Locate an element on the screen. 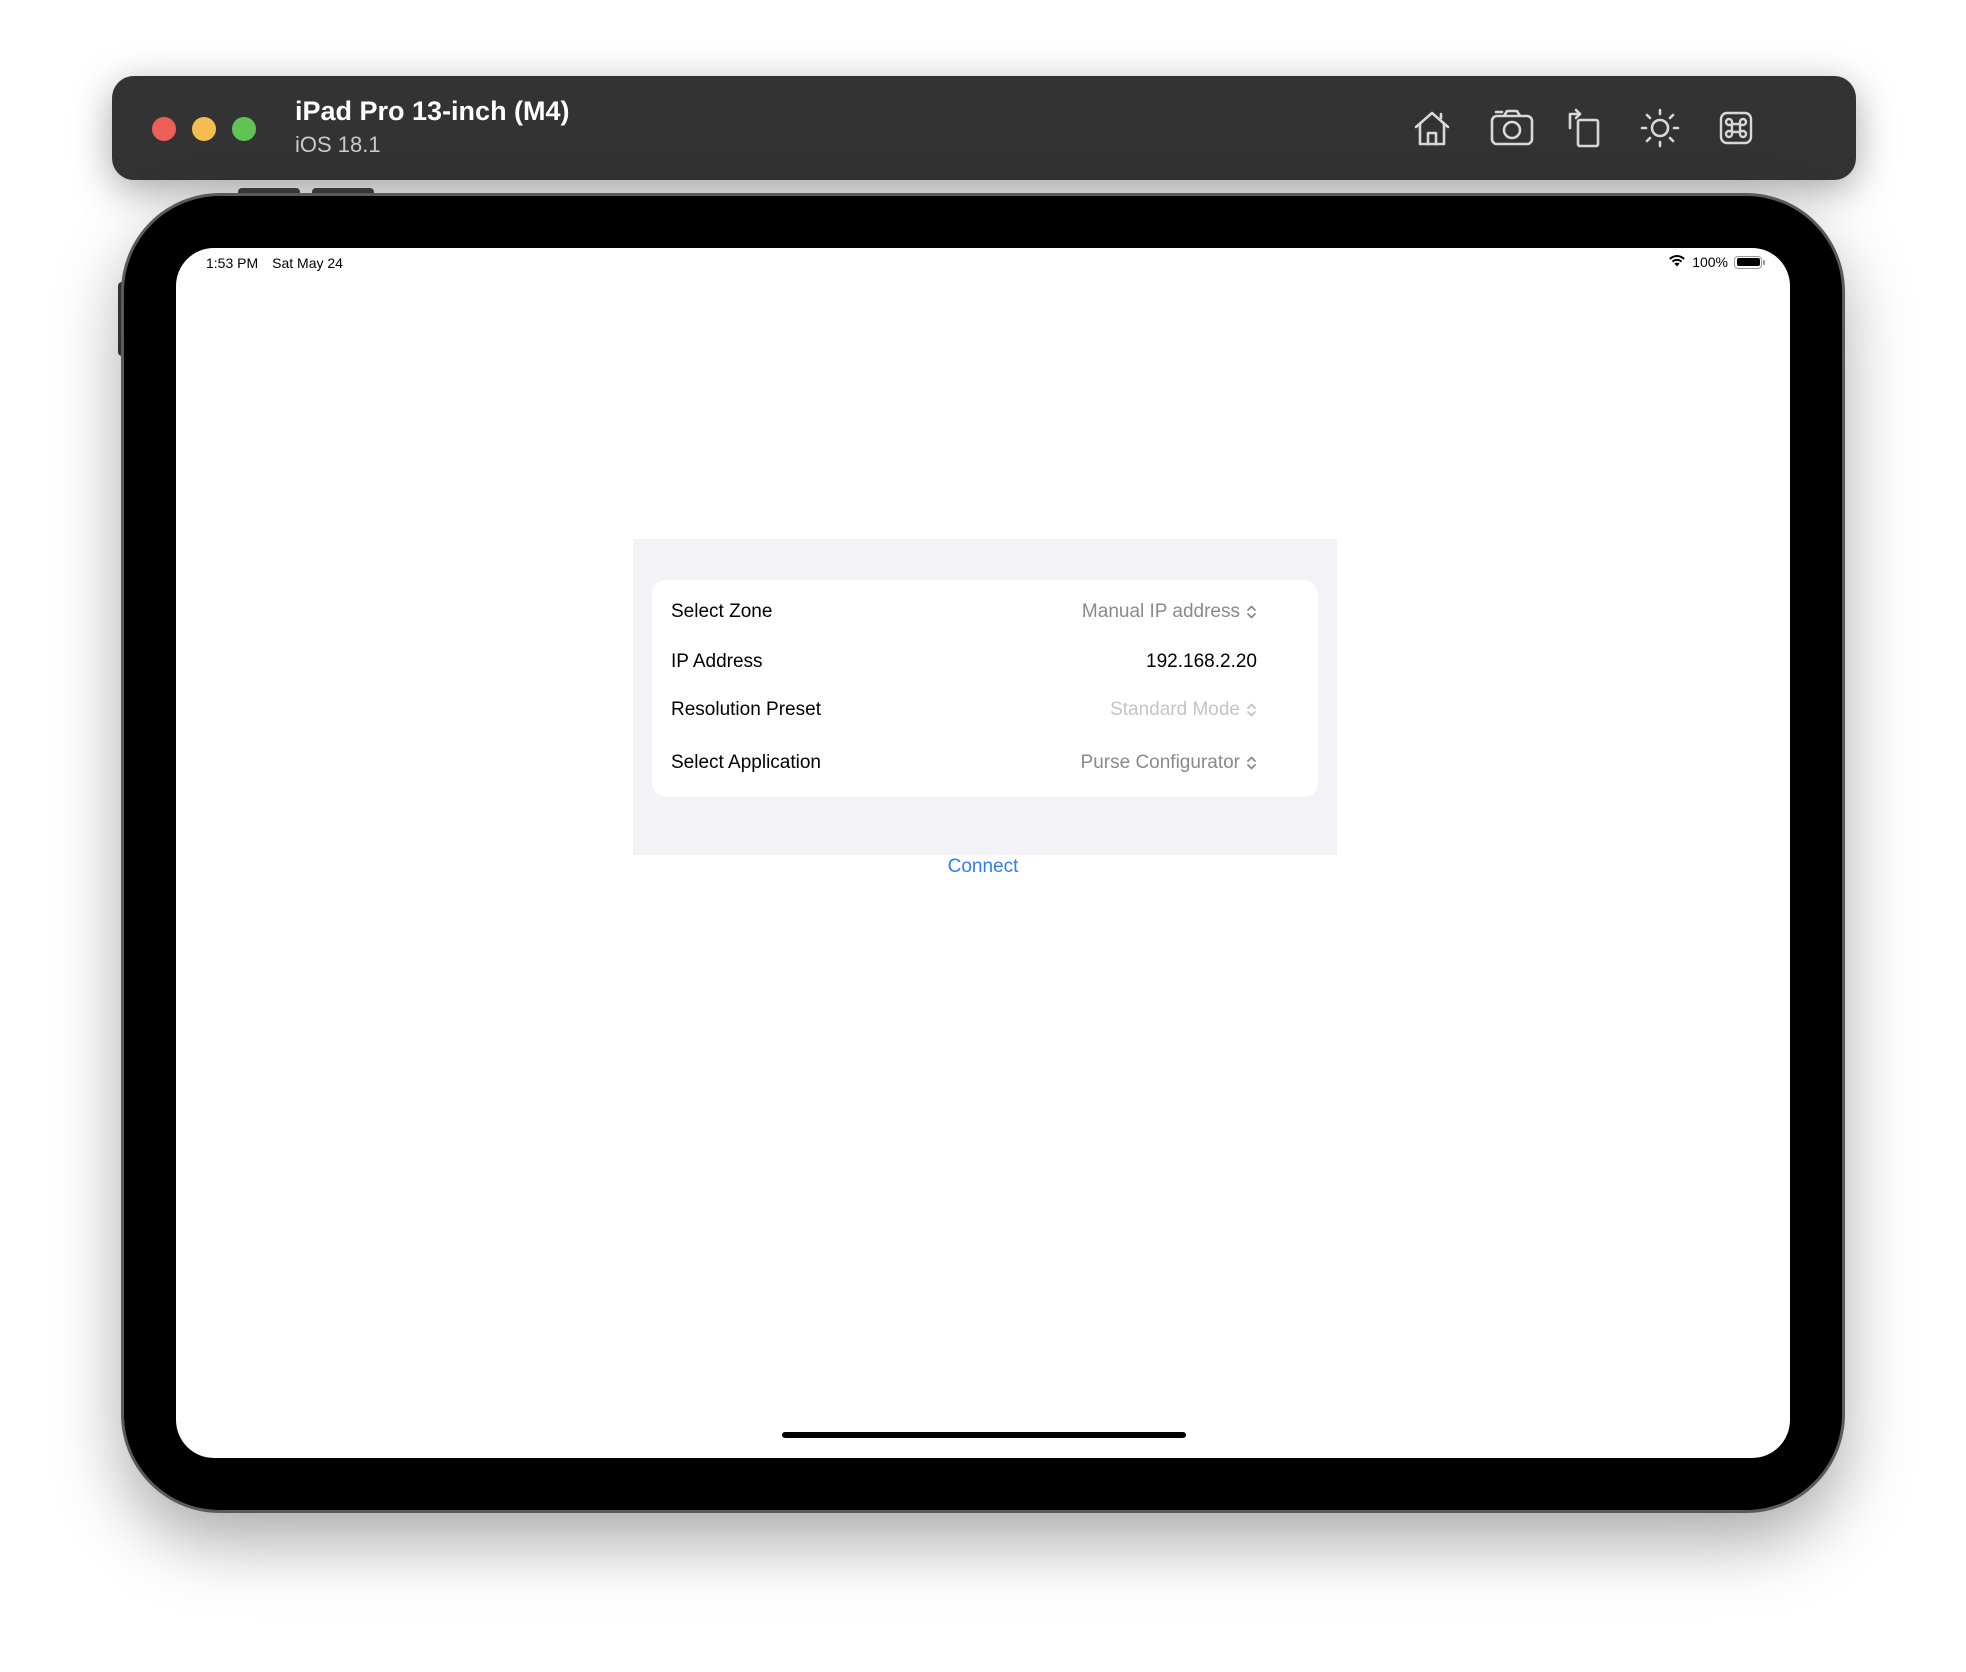 The width and height of the screenshot is (1966, 1672). select-application-row: Select Application Purse Configurator is located at coordinates (964, 763).